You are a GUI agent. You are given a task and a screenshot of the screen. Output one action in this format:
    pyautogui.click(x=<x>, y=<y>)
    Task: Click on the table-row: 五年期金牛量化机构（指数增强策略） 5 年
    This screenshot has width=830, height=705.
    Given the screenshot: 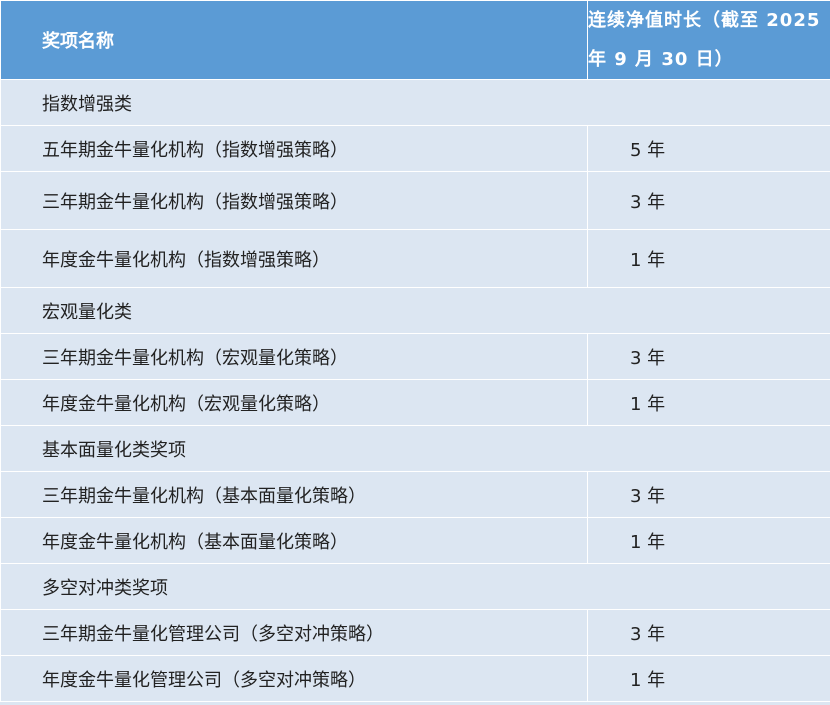 What is the action you would take?
    pyautogui.click(x=415, y=148)
    